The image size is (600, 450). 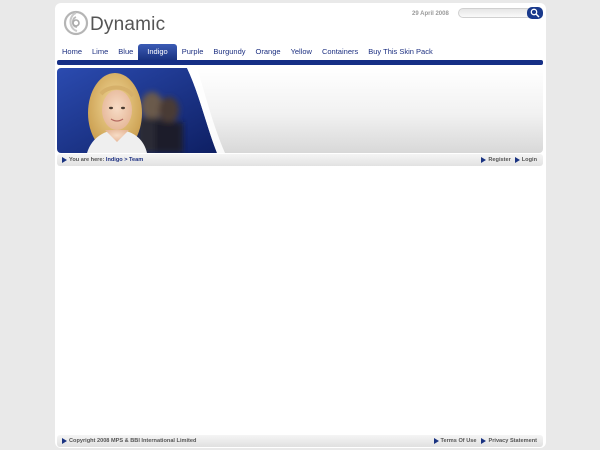 I want to click on search-button, so click(x=535, y=13).